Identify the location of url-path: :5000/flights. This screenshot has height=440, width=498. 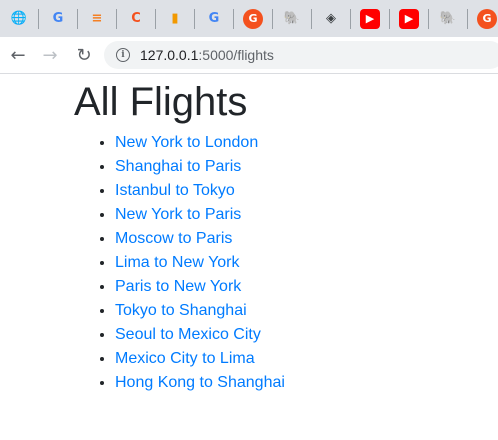
(236, 55).